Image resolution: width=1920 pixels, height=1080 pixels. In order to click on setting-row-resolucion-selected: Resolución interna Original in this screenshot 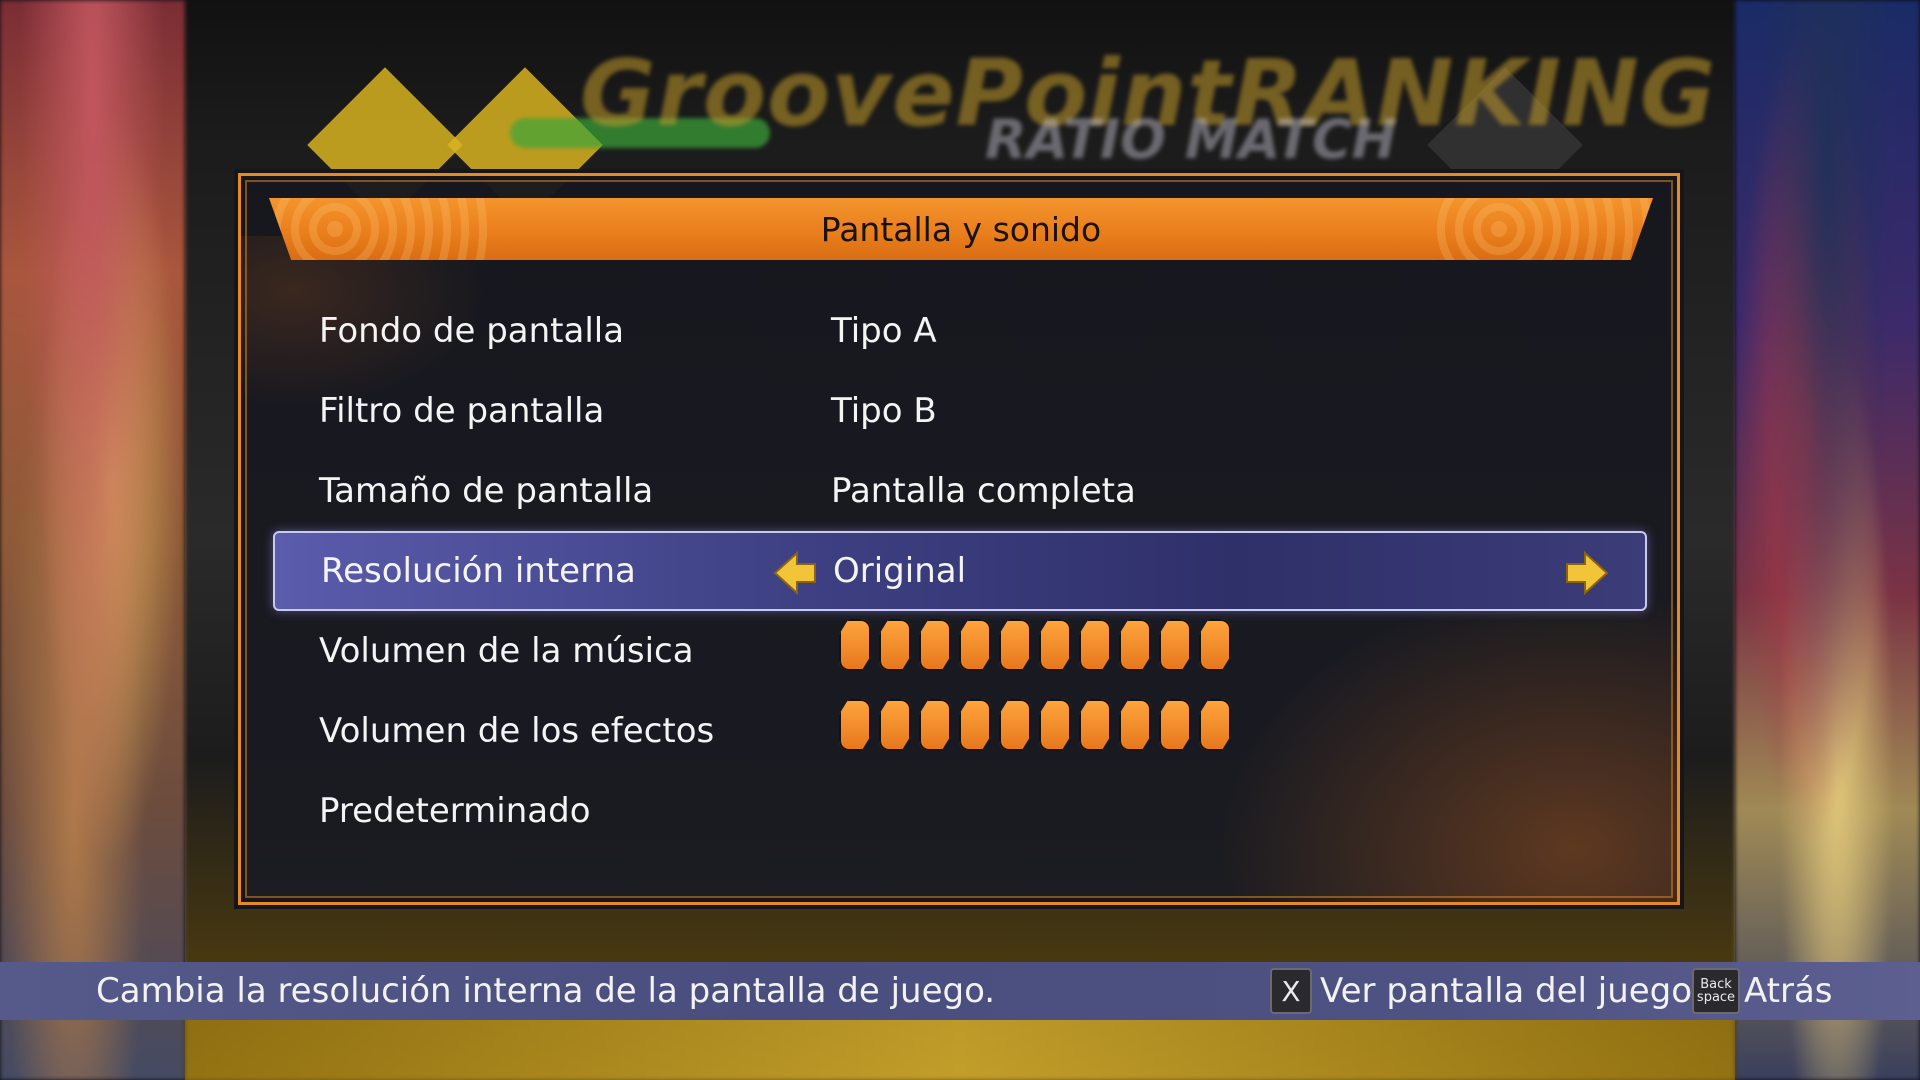, I will do `click(960, 571)`.